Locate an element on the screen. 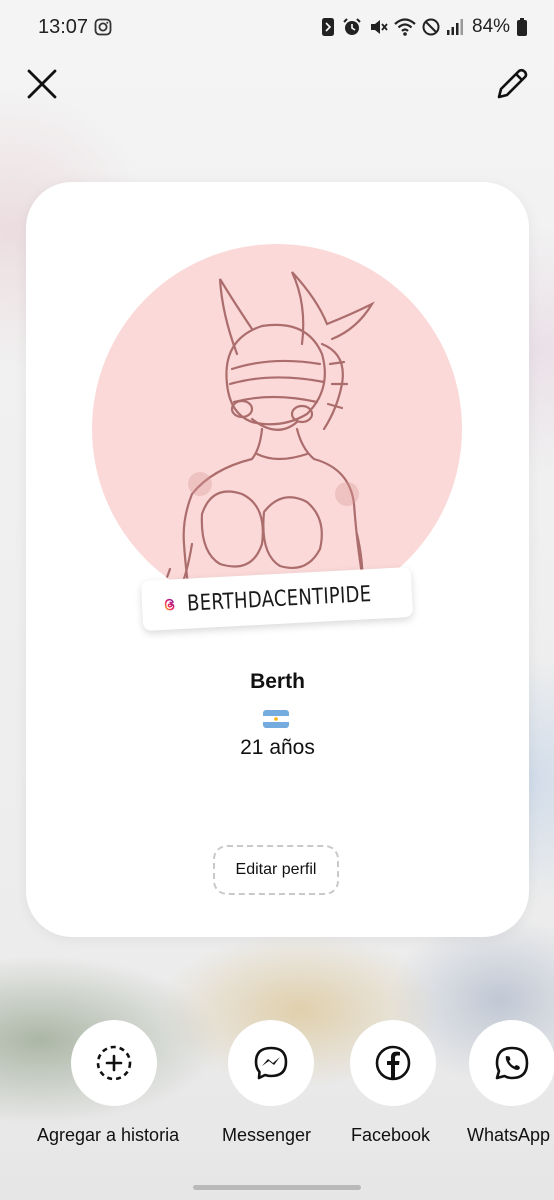  signal-icon is located at coordinates (455, 27).